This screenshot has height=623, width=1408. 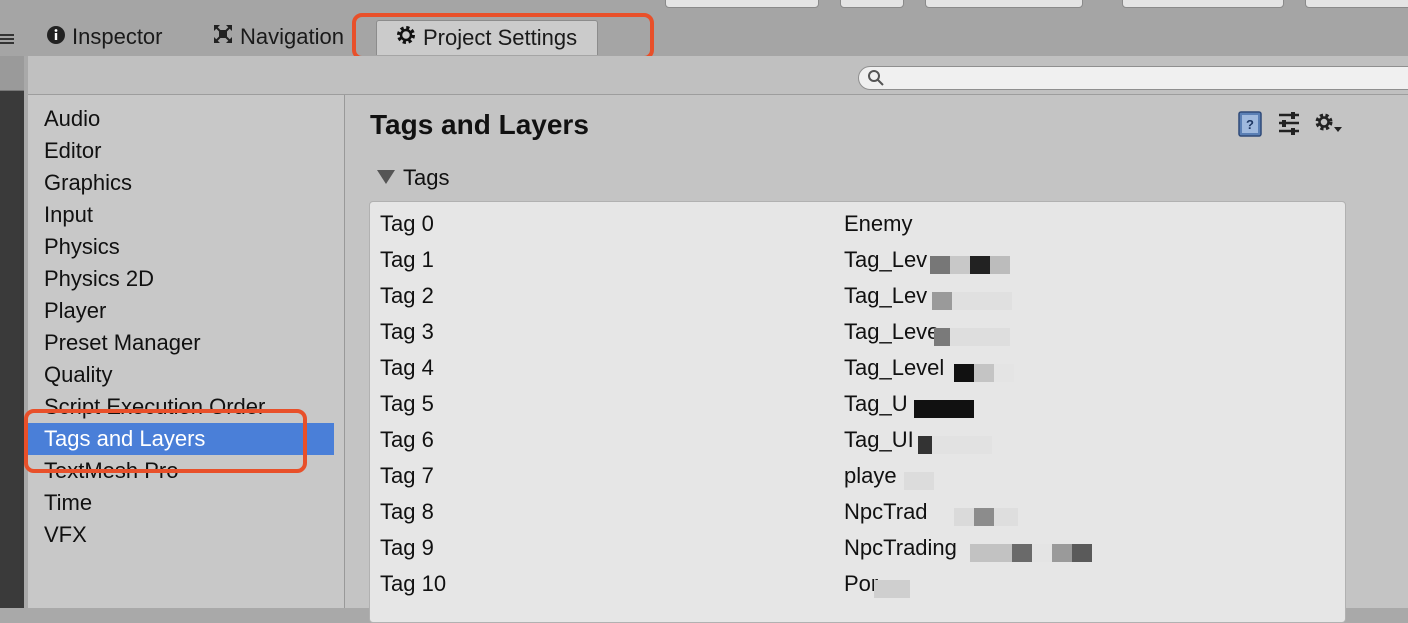 I want to click on tag-value: Enemy, so click(x=878, y=224).